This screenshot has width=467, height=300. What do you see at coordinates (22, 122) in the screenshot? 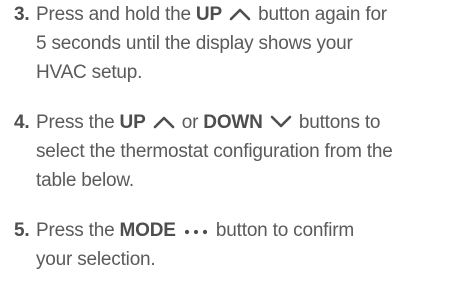
I see `step-number: 4.` at bounding box center [22, 122].